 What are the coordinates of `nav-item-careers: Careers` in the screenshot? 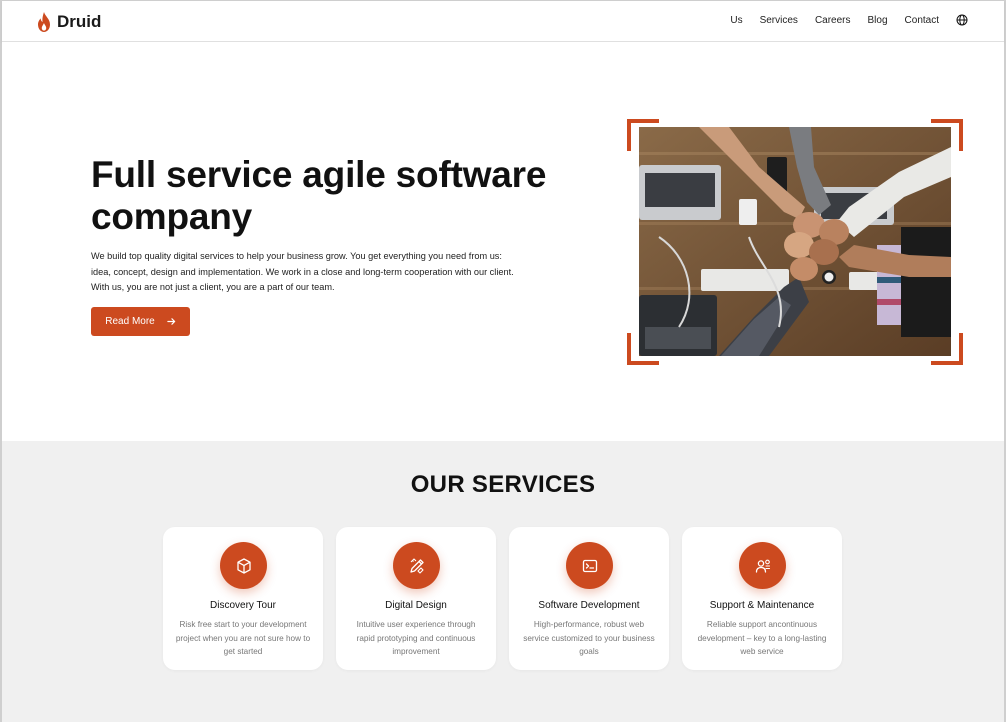 It's located at (833, 20).